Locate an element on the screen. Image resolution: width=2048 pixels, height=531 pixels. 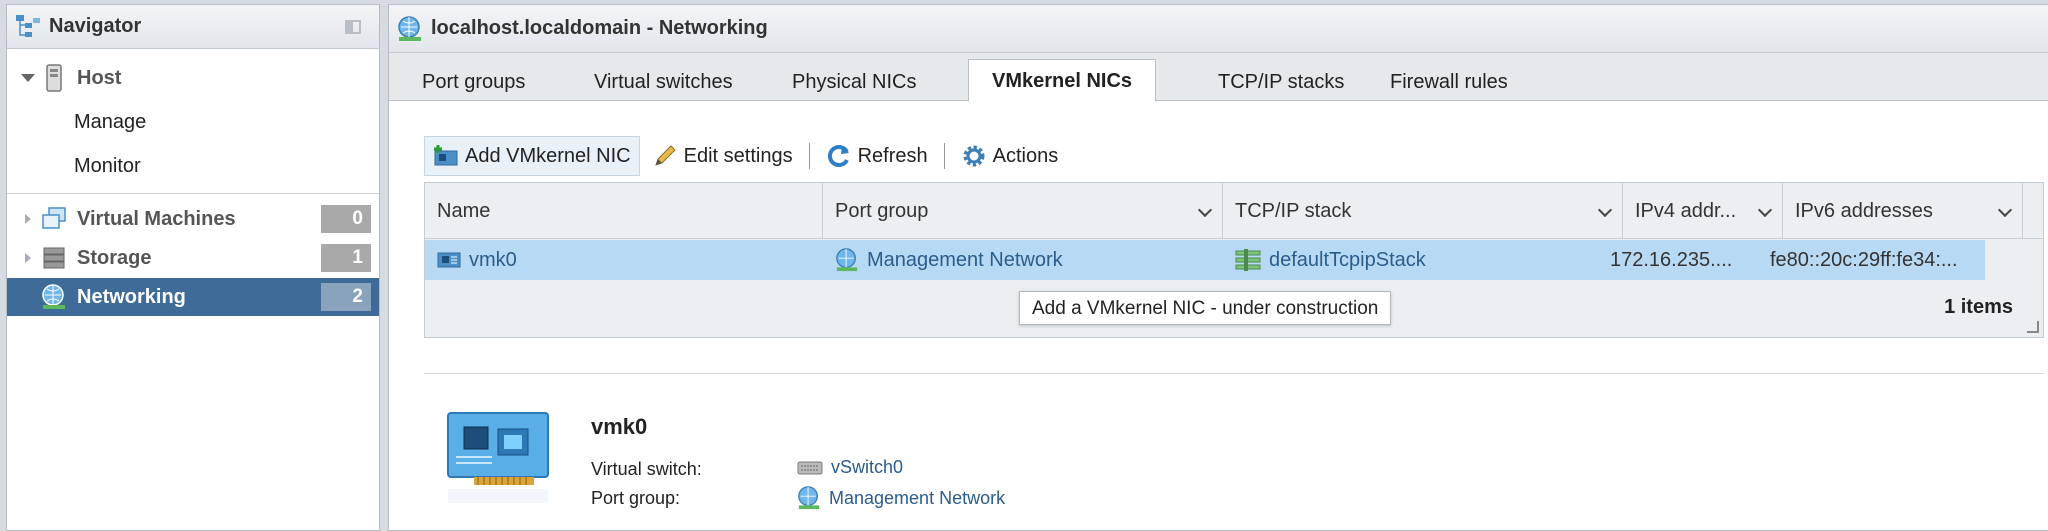
cell-tcpip-stack: defaultTcpipStack is located at coordinates (1427, 260).